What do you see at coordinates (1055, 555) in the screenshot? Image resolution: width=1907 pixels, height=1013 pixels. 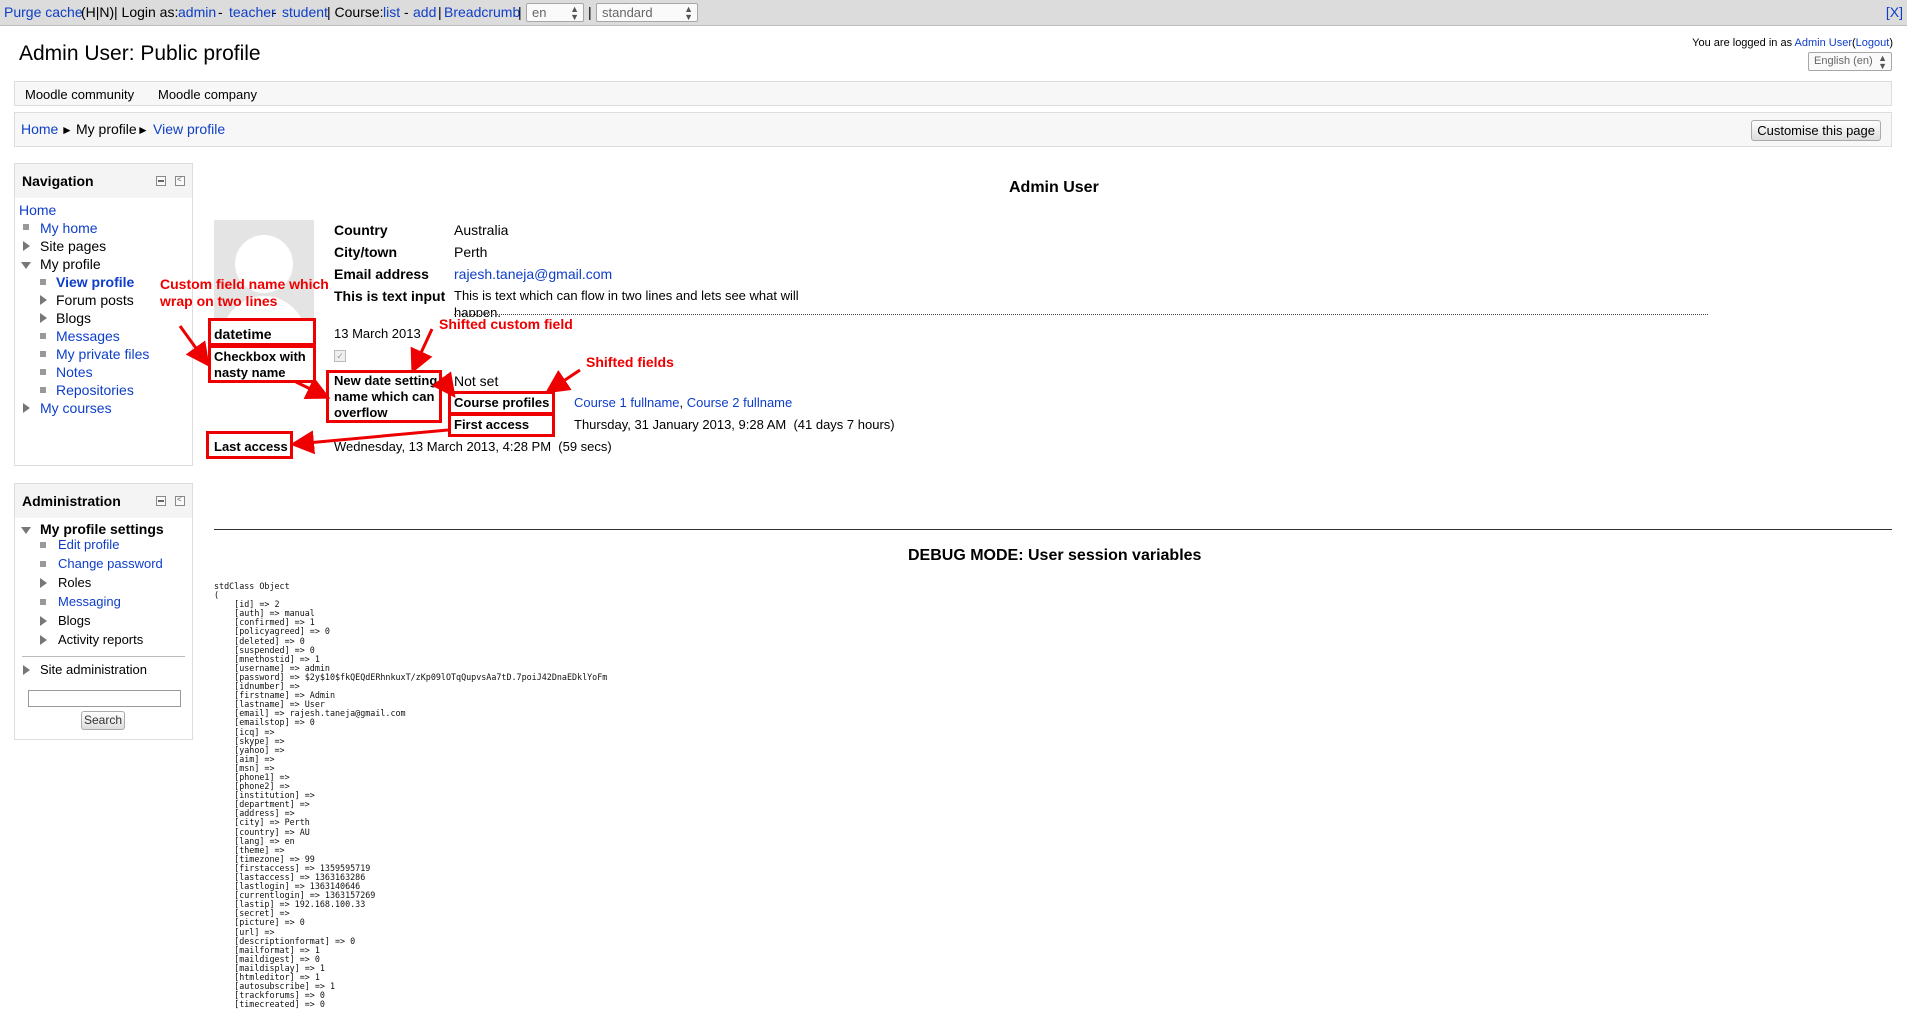 I see `debug-title: DEBUG MODE: User session variables` at bounding box center [1055, 555].